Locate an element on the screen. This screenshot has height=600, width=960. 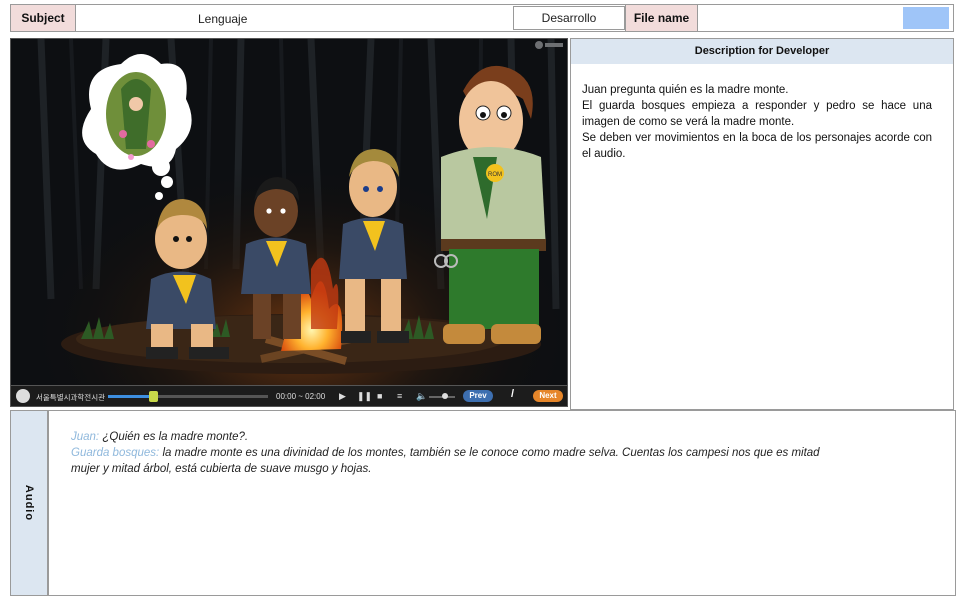
volume-slider is located at coordinates (442, 396).